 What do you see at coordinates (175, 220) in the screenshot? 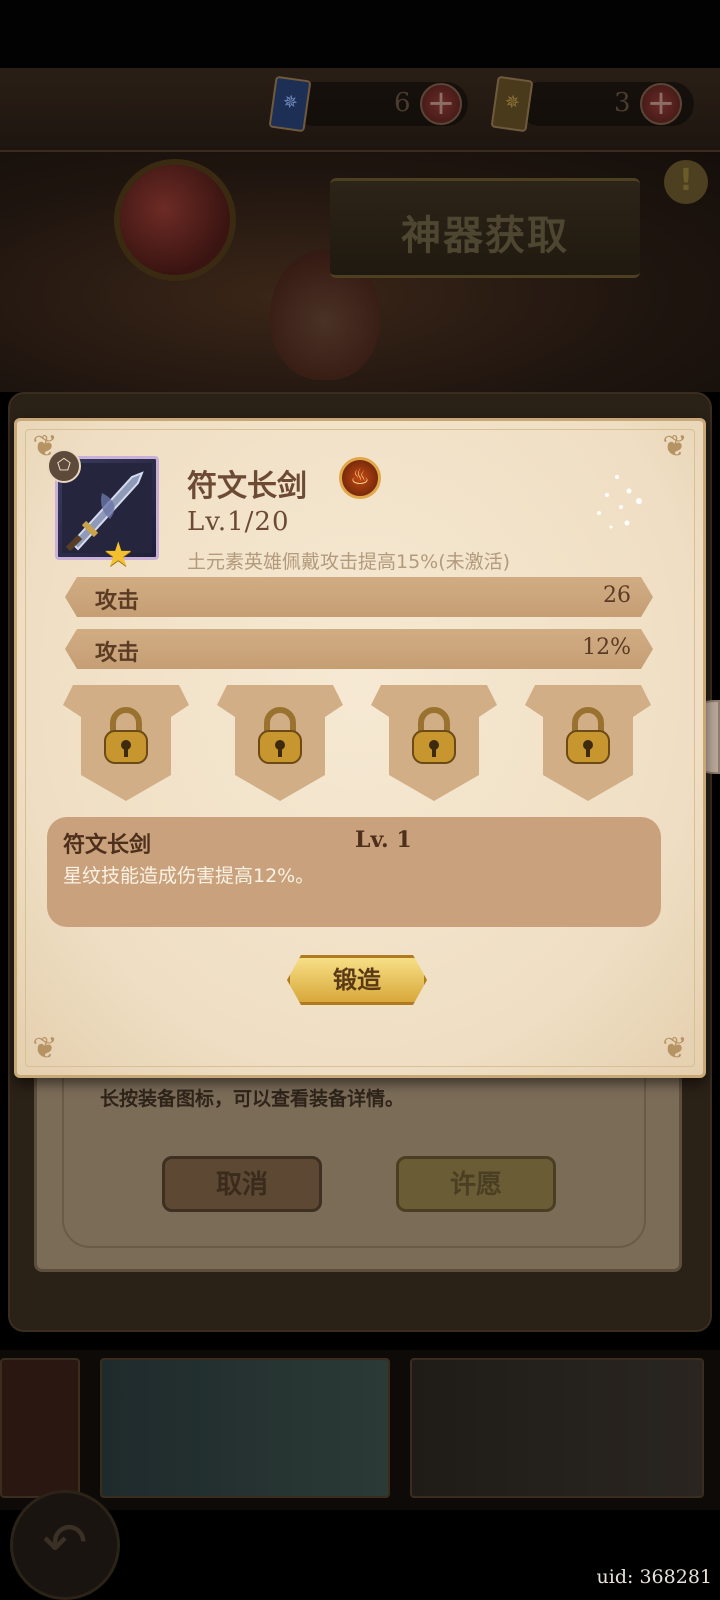
I see `crystal-orb-decoration` at bounding box center [175, 220].